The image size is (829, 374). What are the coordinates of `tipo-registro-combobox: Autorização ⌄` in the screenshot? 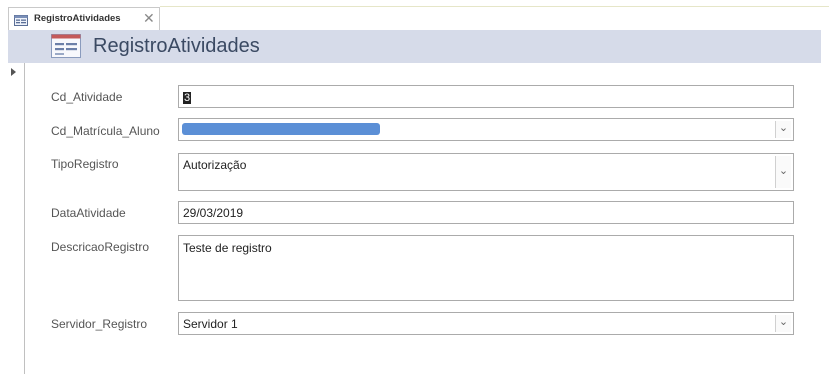 It's located at (486, 172).